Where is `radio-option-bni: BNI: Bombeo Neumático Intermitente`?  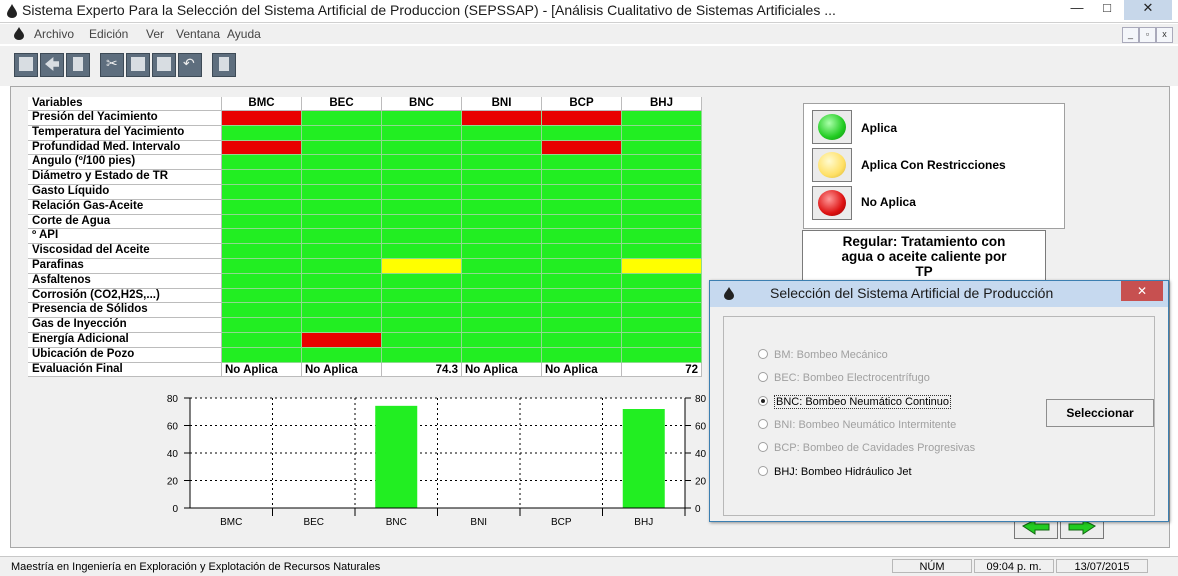 radio-option-bni: BNI: Bombeo Neumático Intermitente is located at coordinates (857, 424).